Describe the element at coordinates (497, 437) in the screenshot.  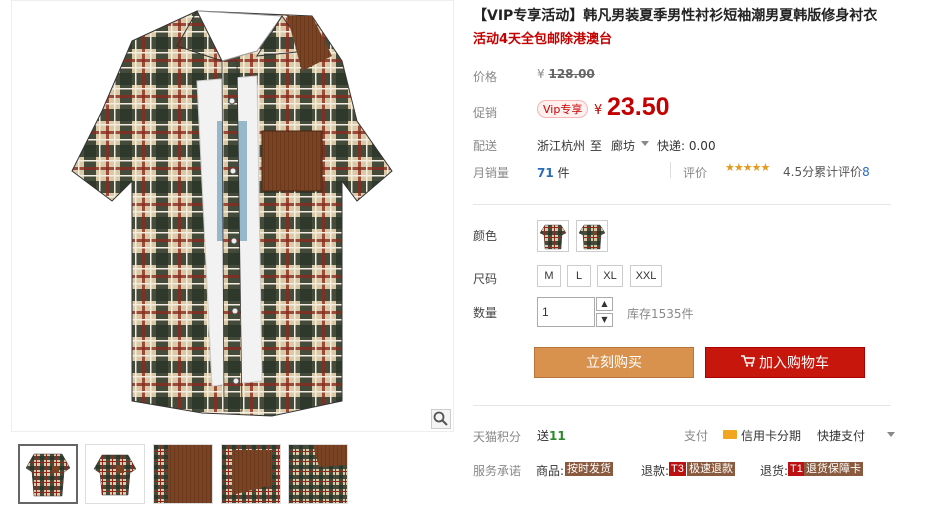
I see `points-label: 天猫积分` at that location.